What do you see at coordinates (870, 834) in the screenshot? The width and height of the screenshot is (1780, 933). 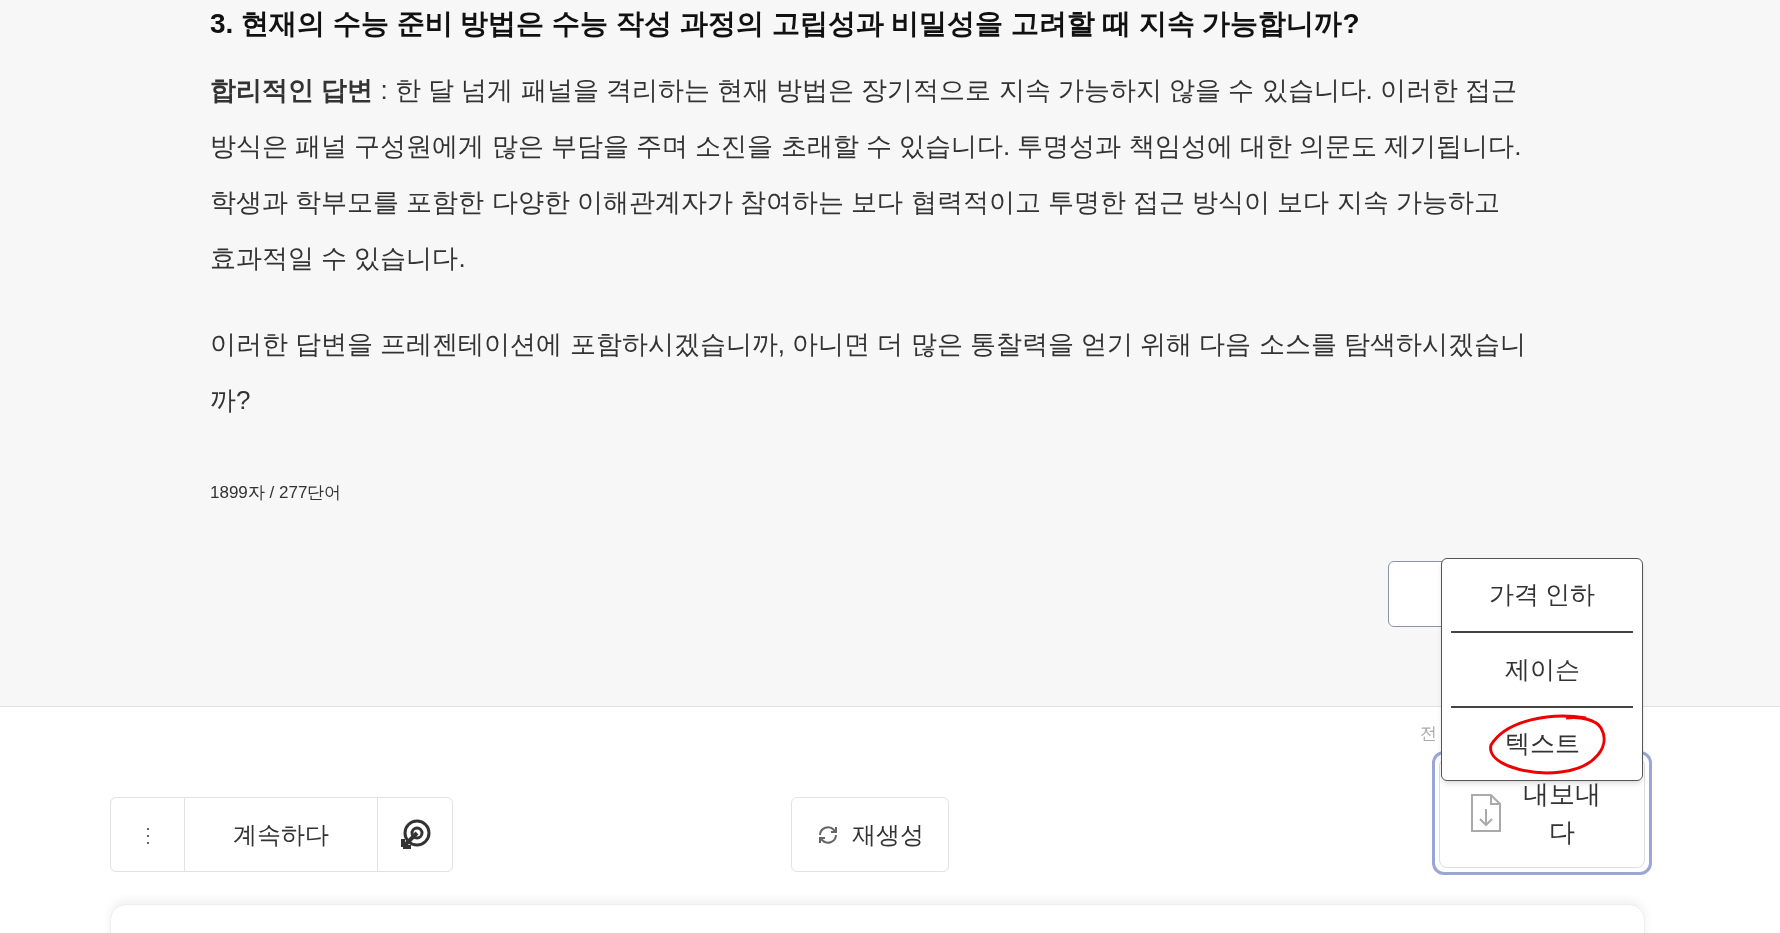 I see `regenerate-button: 재생성` at bounding box center [870, 834].